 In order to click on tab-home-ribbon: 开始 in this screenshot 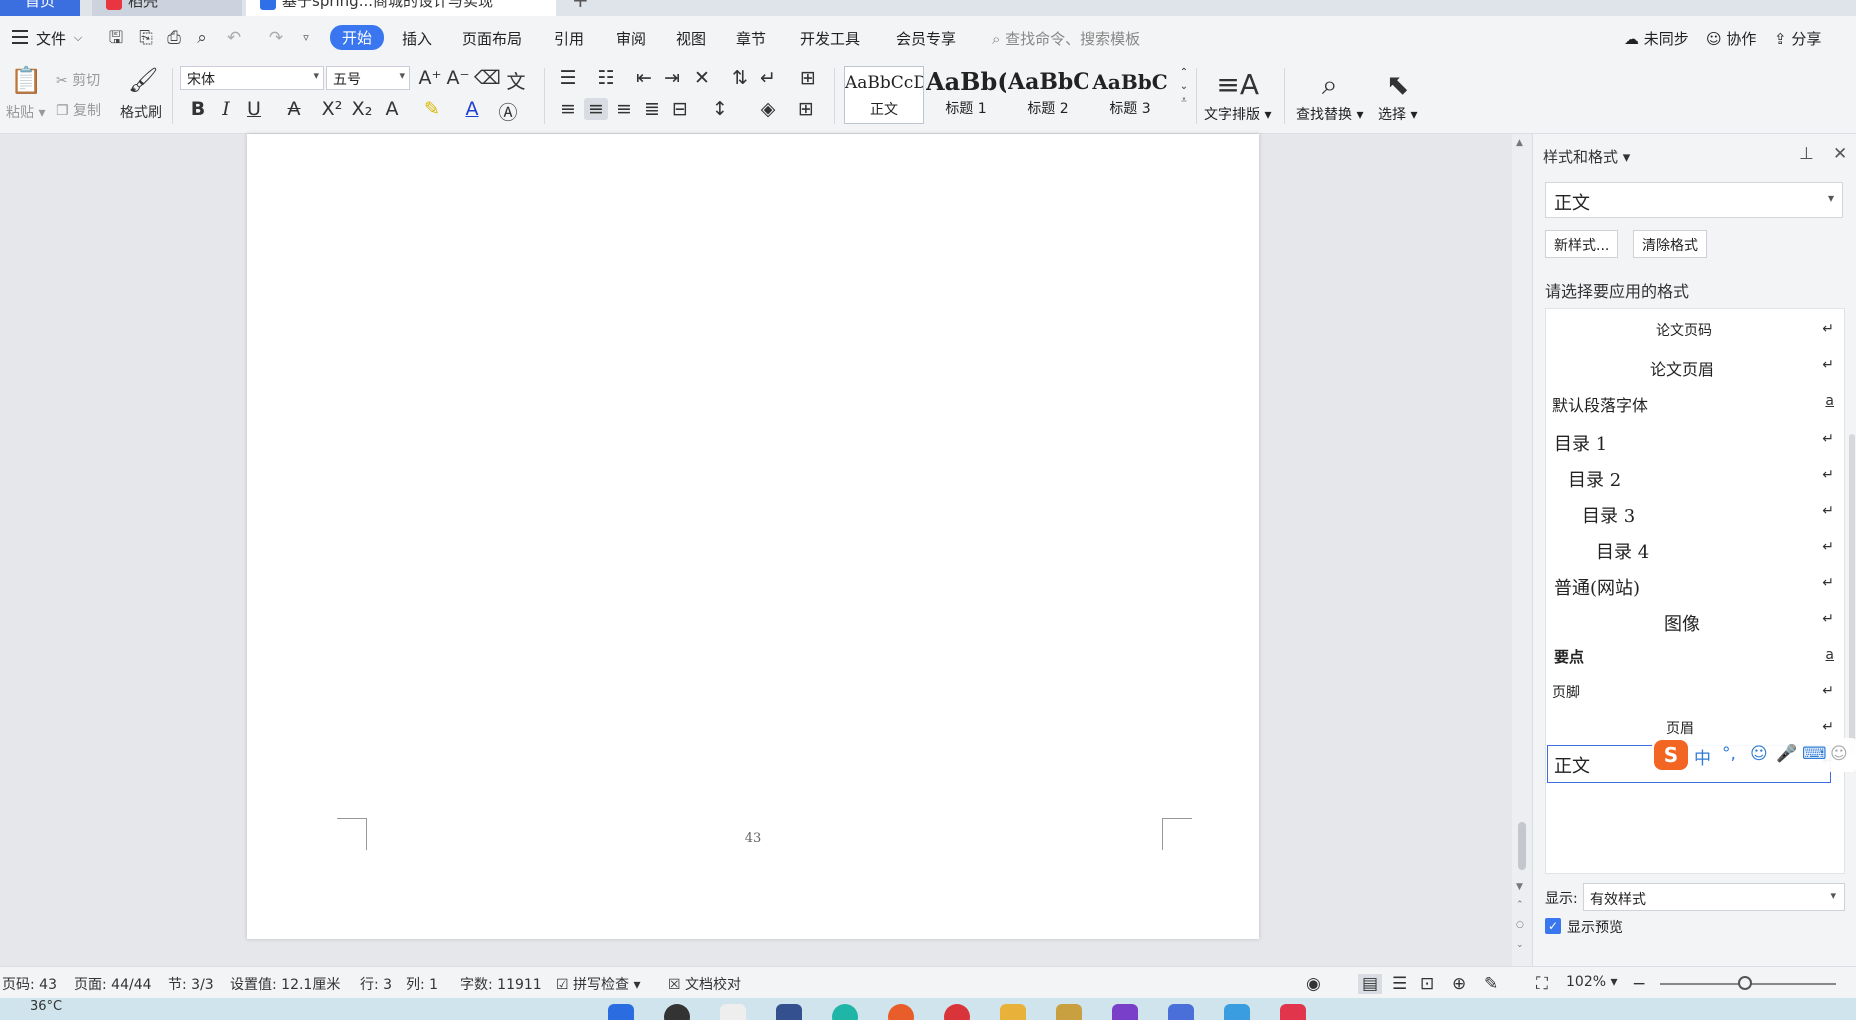, I will do `click(357, 37)`.